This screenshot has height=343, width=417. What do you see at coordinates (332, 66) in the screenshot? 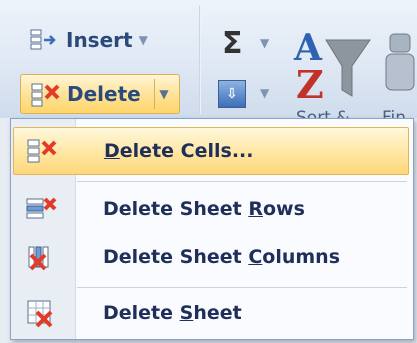
I see `sort-filter-icon: A Z` at bounding box center [332, 66].